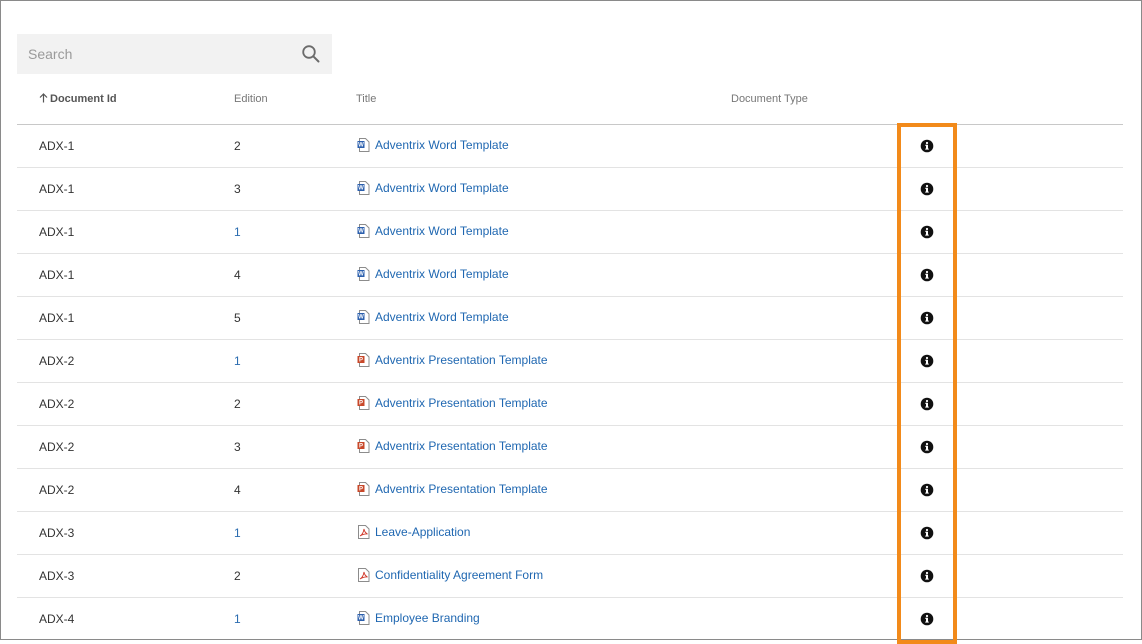 This screenshot has height=644, width=1142. Describe the element at coordinates (57, 619) in the screenshot. I see `document-id-cell: ADX-4` at that location.